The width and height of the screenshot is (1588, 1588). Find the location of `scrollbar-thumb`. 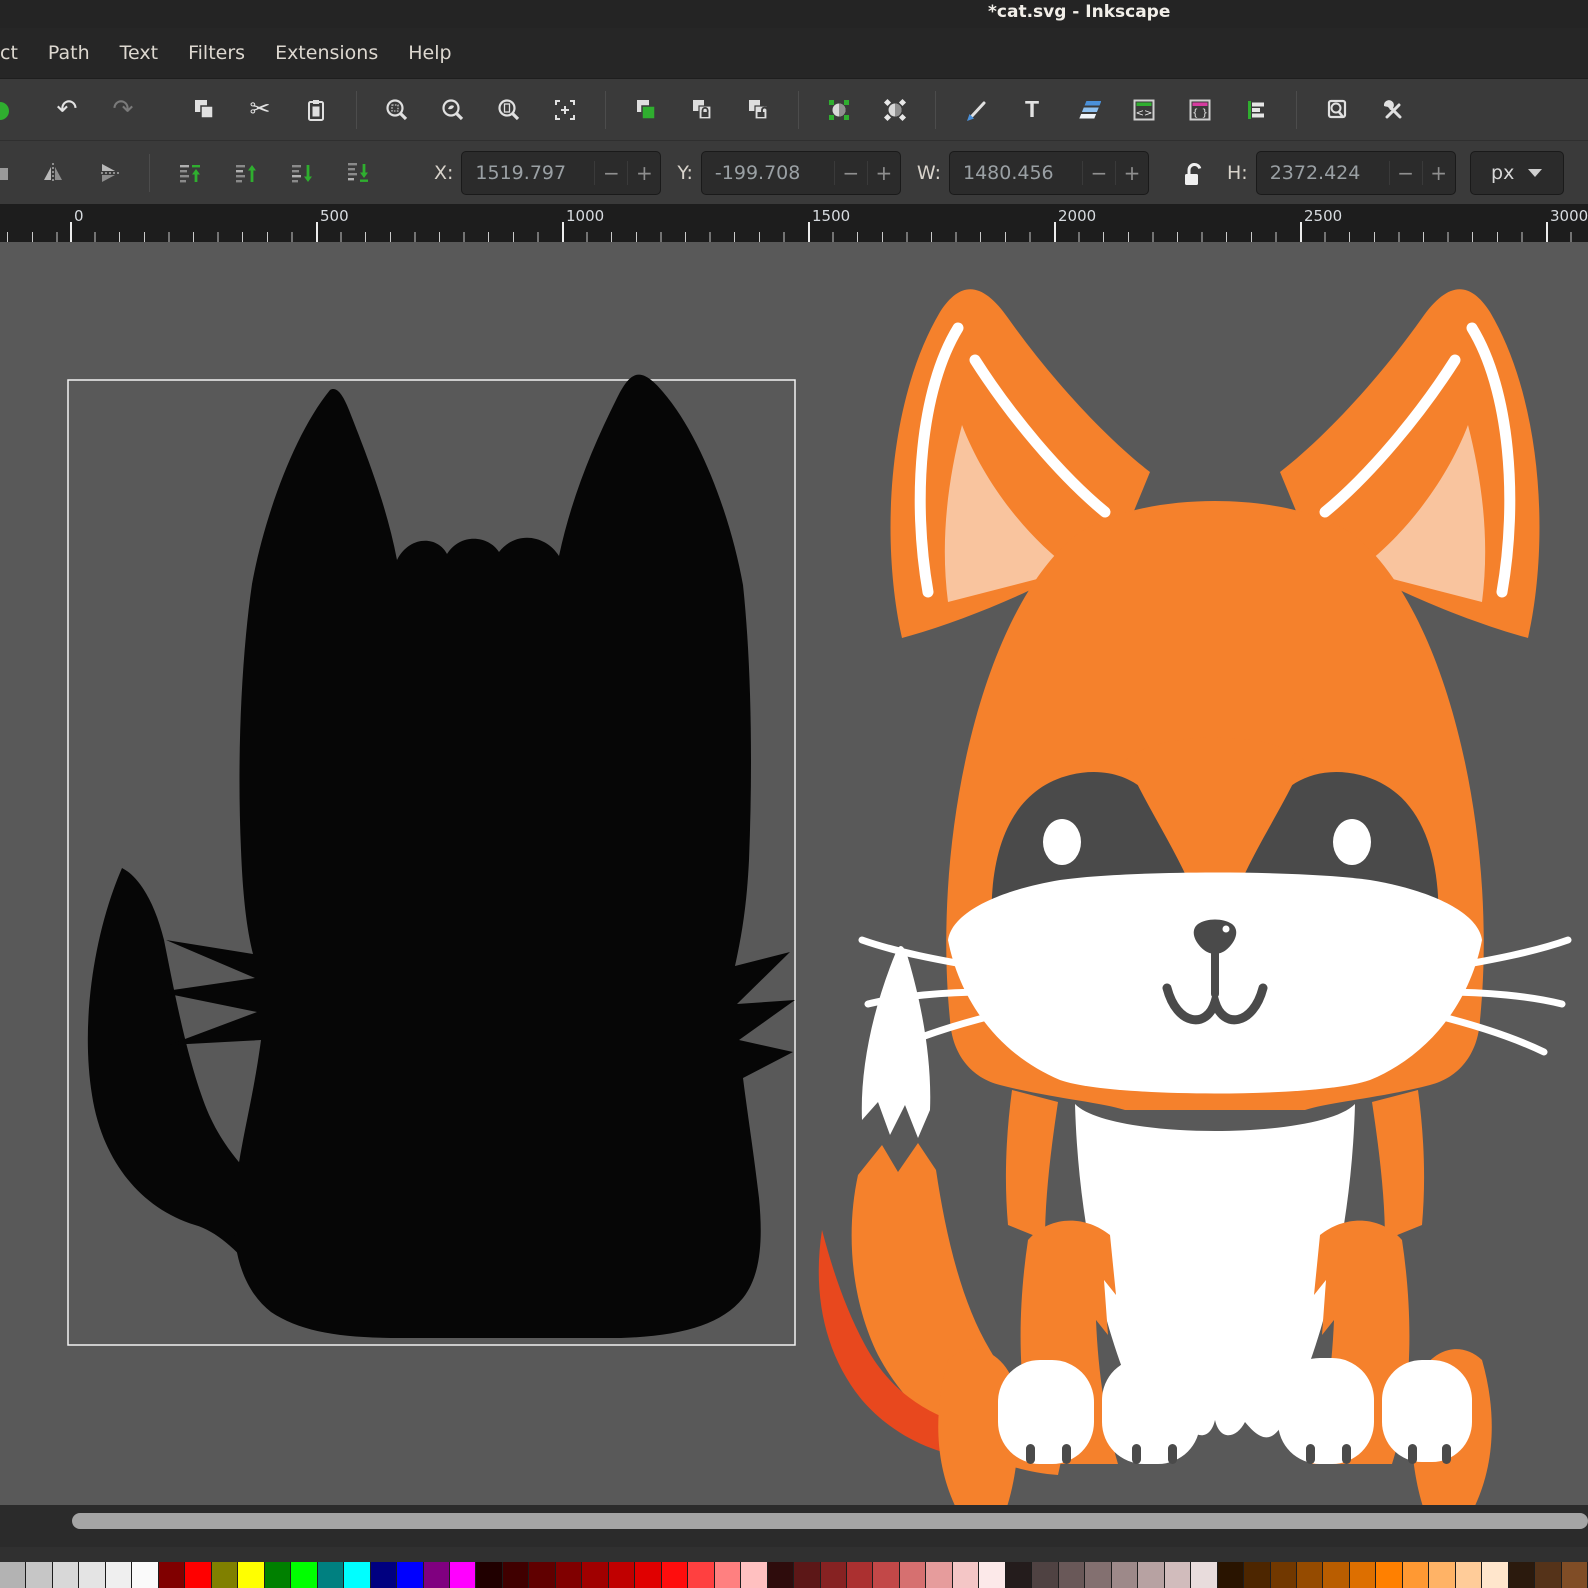

scrollbar-thumb is located at coordinates (830, 1521).